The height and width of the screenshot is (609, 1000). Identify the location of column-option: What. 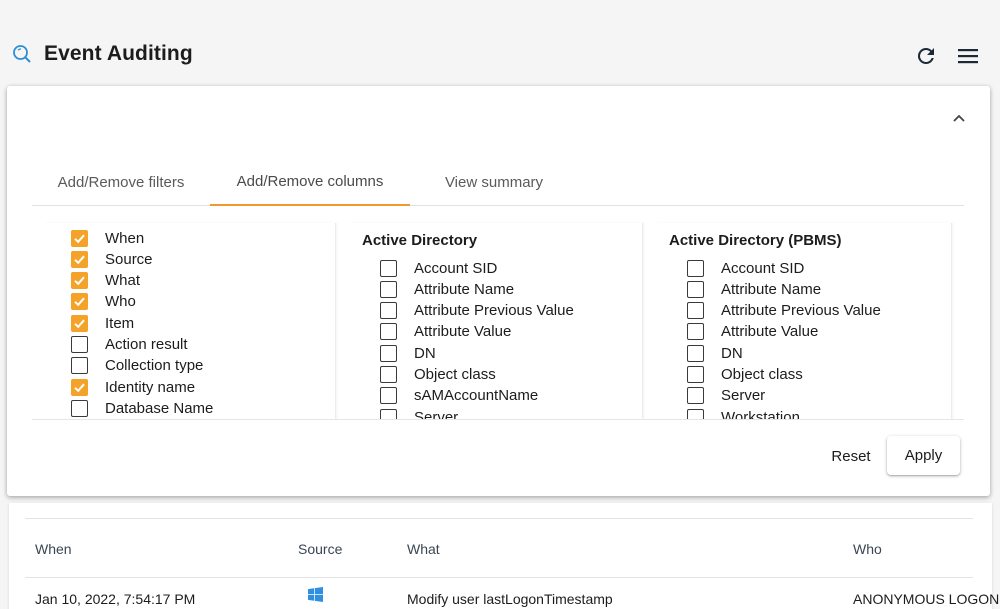
(105, 281).